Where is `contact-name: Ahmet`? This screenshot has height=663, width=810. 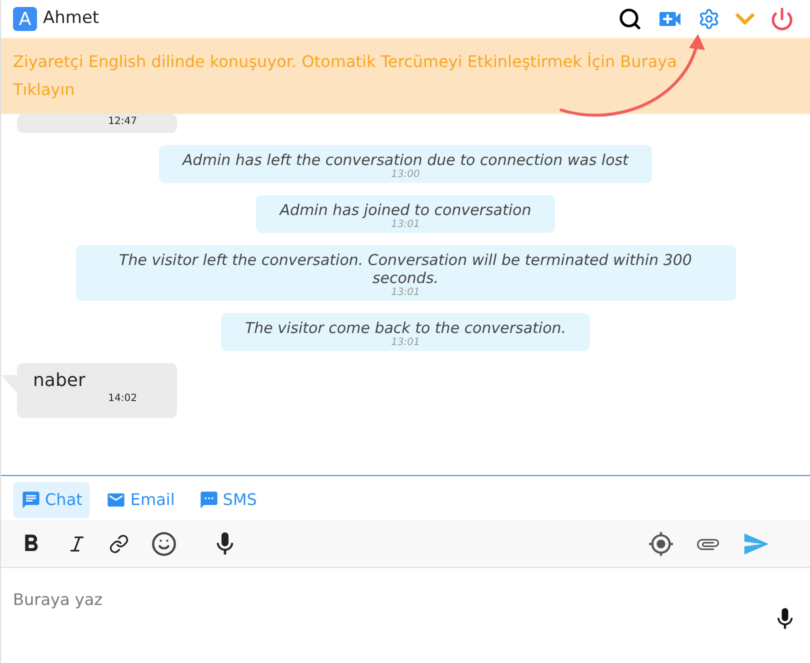
contact-name: Ahmet is located at coordinates (71, 18).